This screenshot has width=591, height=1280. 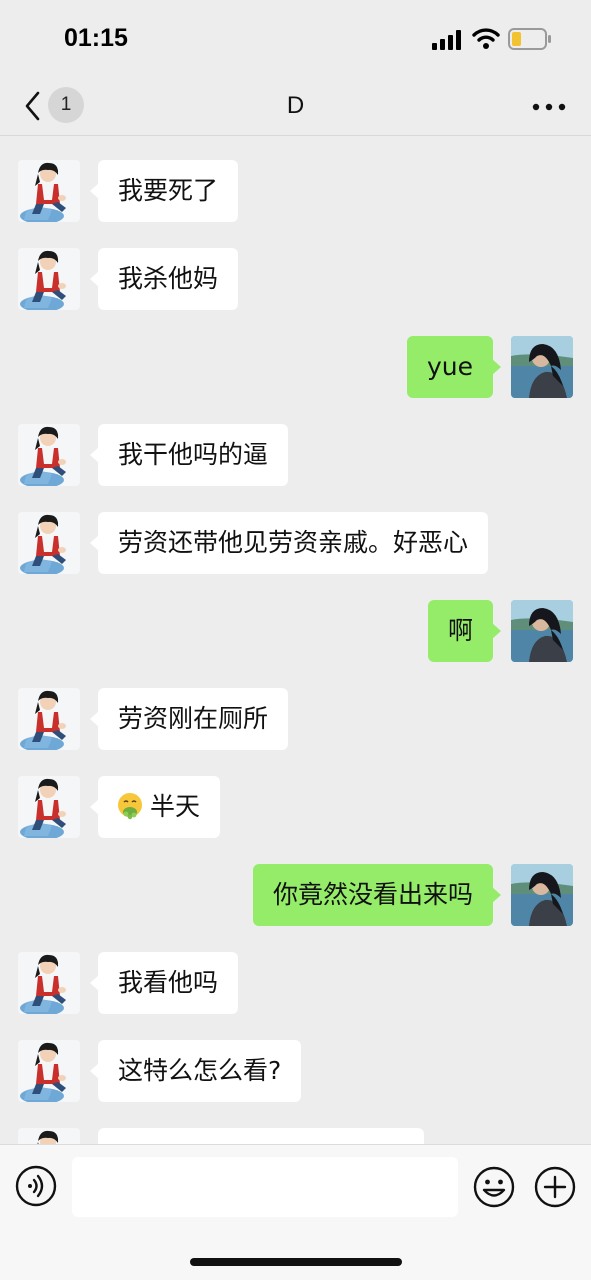 What do you see at coordinates (454, 367) in the screenshot?
I see `outgoing-message-bubble: yue` at bounding box center [454, 367].